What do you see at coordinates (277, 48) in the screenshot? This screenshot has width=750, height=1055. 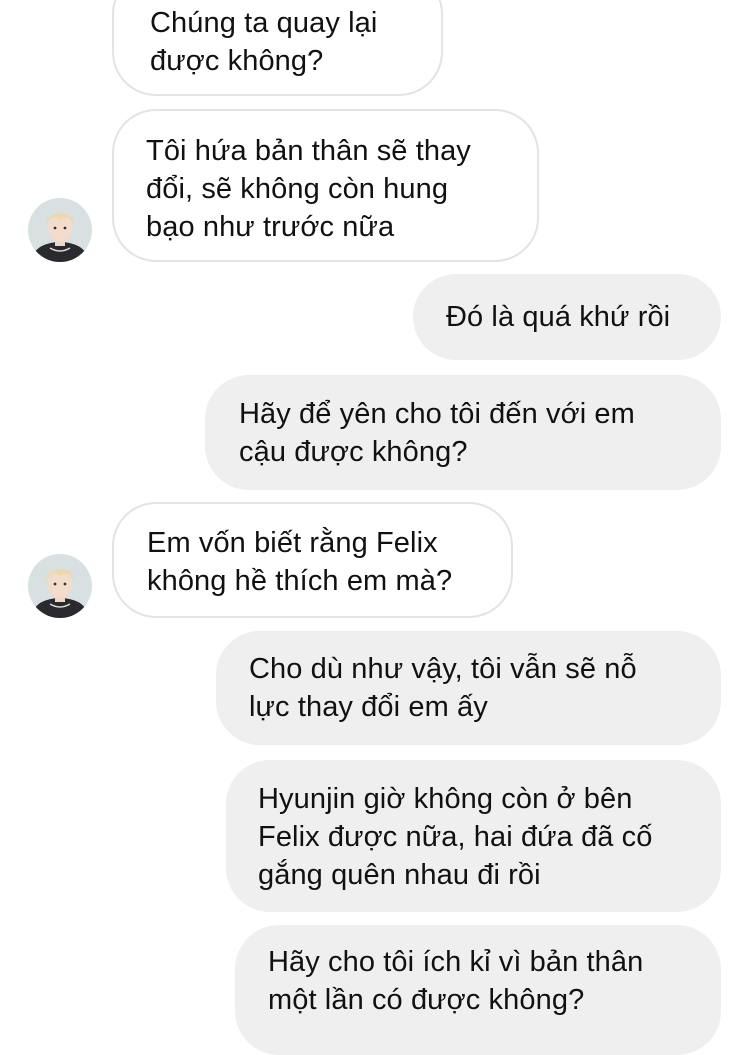 I see `incoming-message-bubble: Chúng ta quay lại được không?` at bounding box center [277, 48].